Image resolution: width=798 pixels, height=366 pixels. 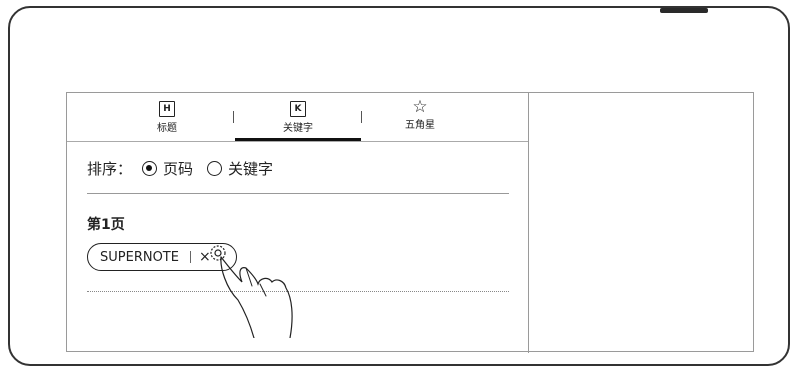 I want to click on divider, so click(x=298, y=193).